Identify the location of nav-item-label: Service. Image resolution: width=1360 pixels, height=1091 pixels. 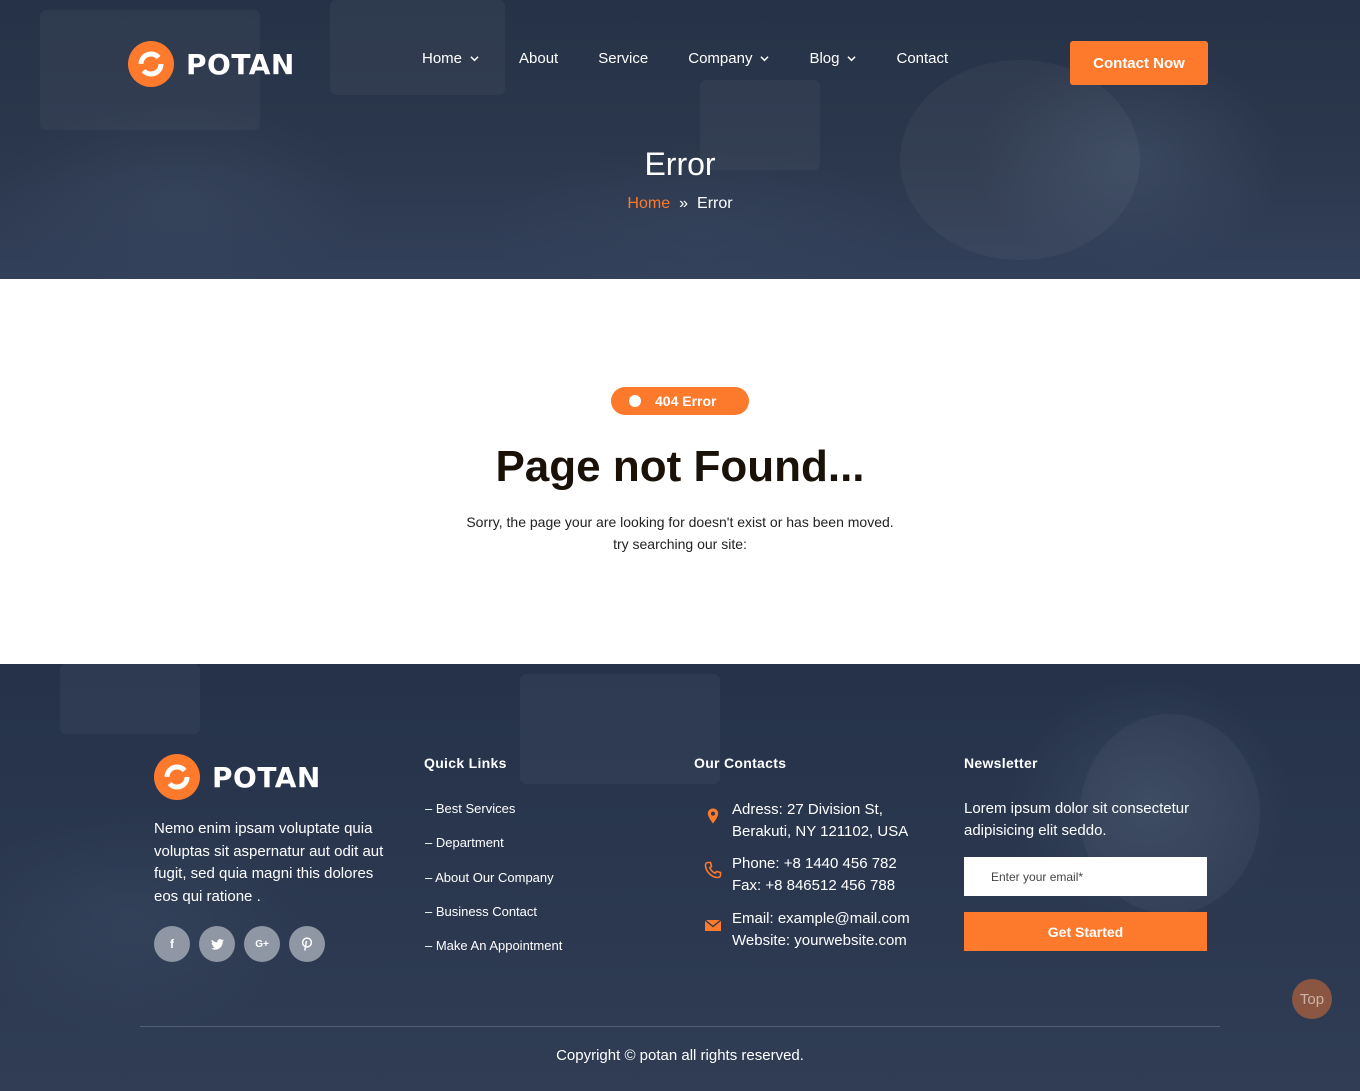
(623, 58).